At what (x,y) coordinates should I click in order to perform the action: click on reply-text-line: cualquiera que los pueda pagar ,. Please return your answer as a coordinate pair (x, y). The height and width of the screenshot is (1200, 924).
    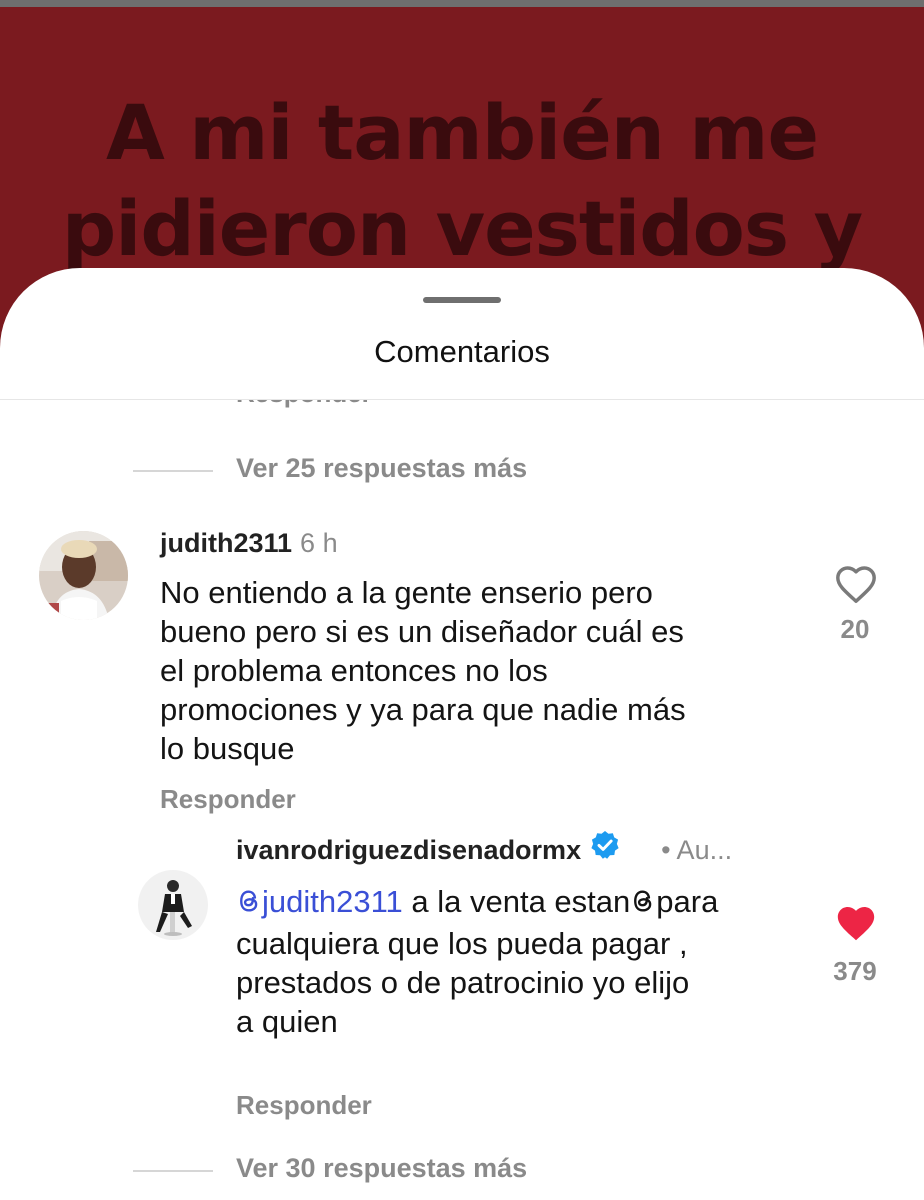
    Looking at the image, I should click on (462, 943).